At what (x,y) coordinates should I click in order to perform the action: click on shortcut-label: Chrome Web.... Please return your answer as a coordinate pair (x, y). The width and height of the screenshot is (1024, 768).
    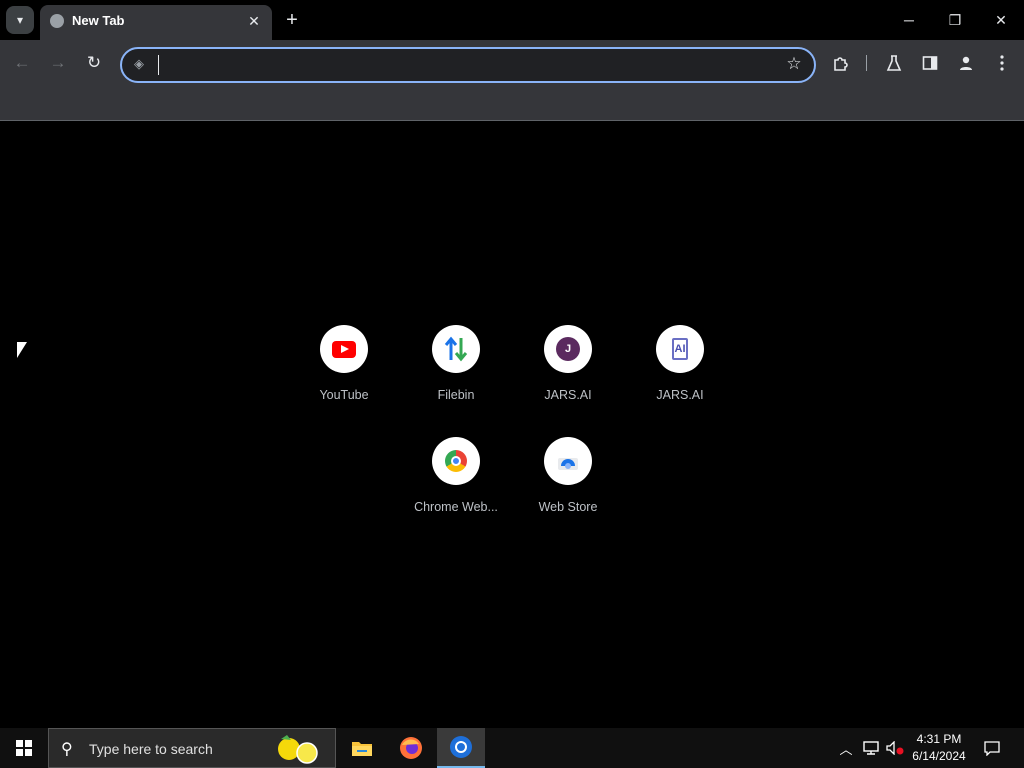
    Looking at the image, I should click on (456, 507).